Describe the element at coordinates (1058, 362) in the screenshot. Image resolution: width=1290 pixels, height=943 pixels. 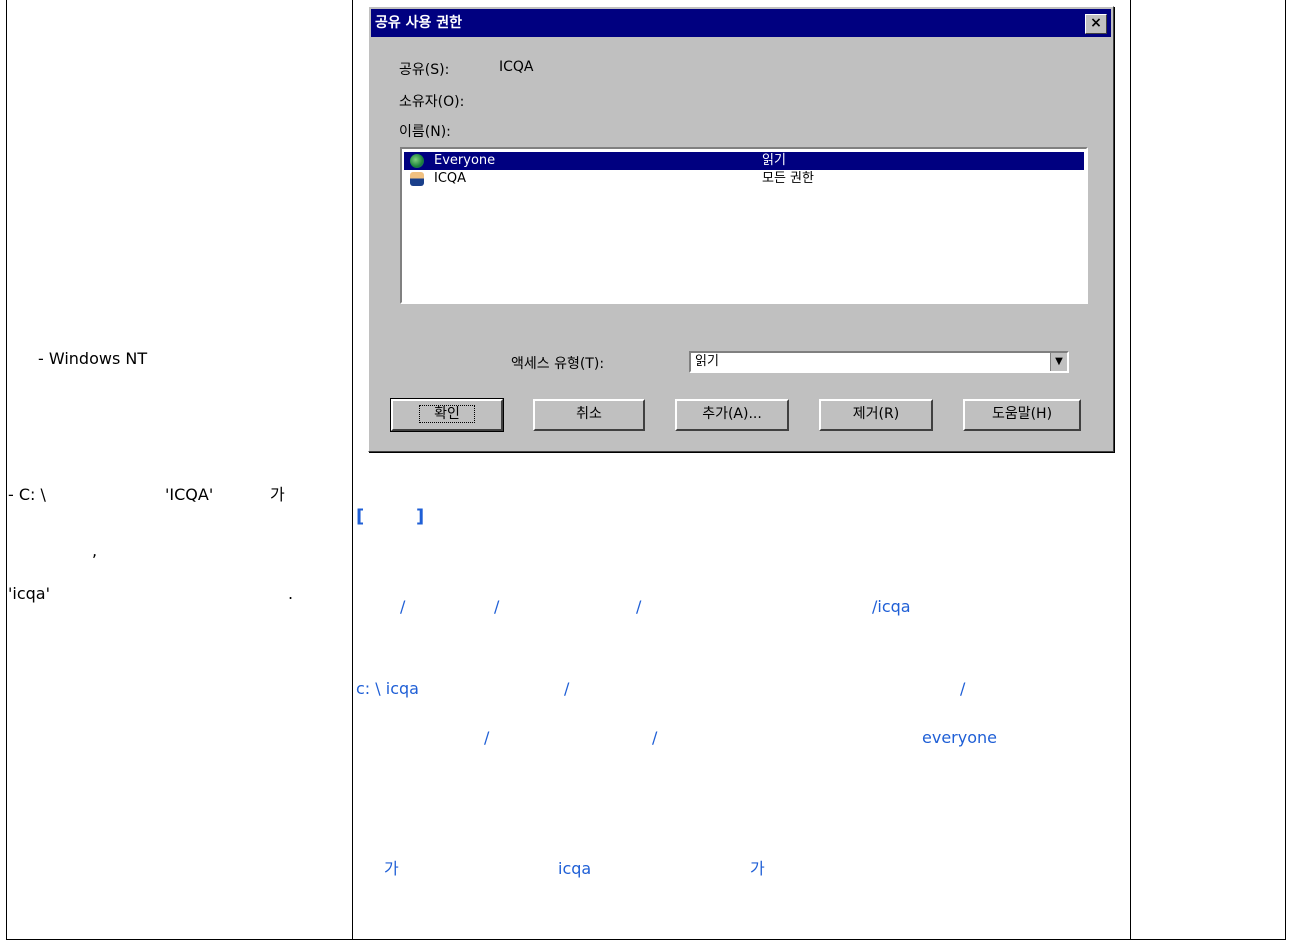
I see `chevron-down-icon: ▼` at that location.